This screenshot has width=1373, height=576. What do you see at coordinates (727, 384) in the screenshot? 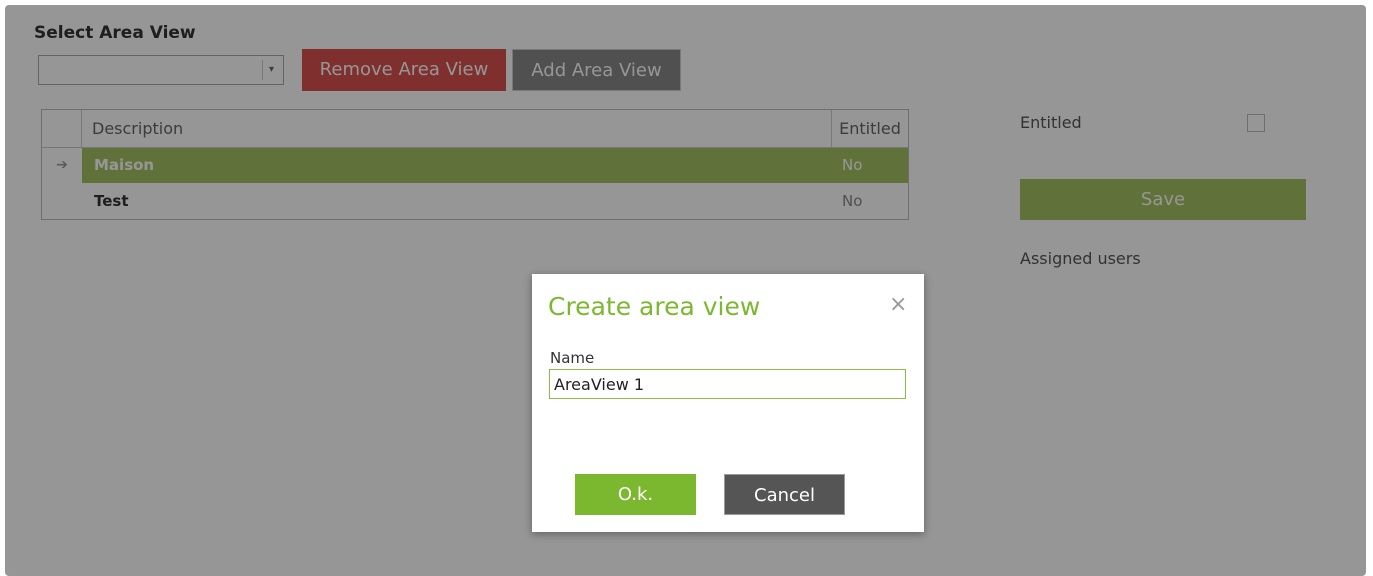
I see `name-input` at bounding box center [727, 384].